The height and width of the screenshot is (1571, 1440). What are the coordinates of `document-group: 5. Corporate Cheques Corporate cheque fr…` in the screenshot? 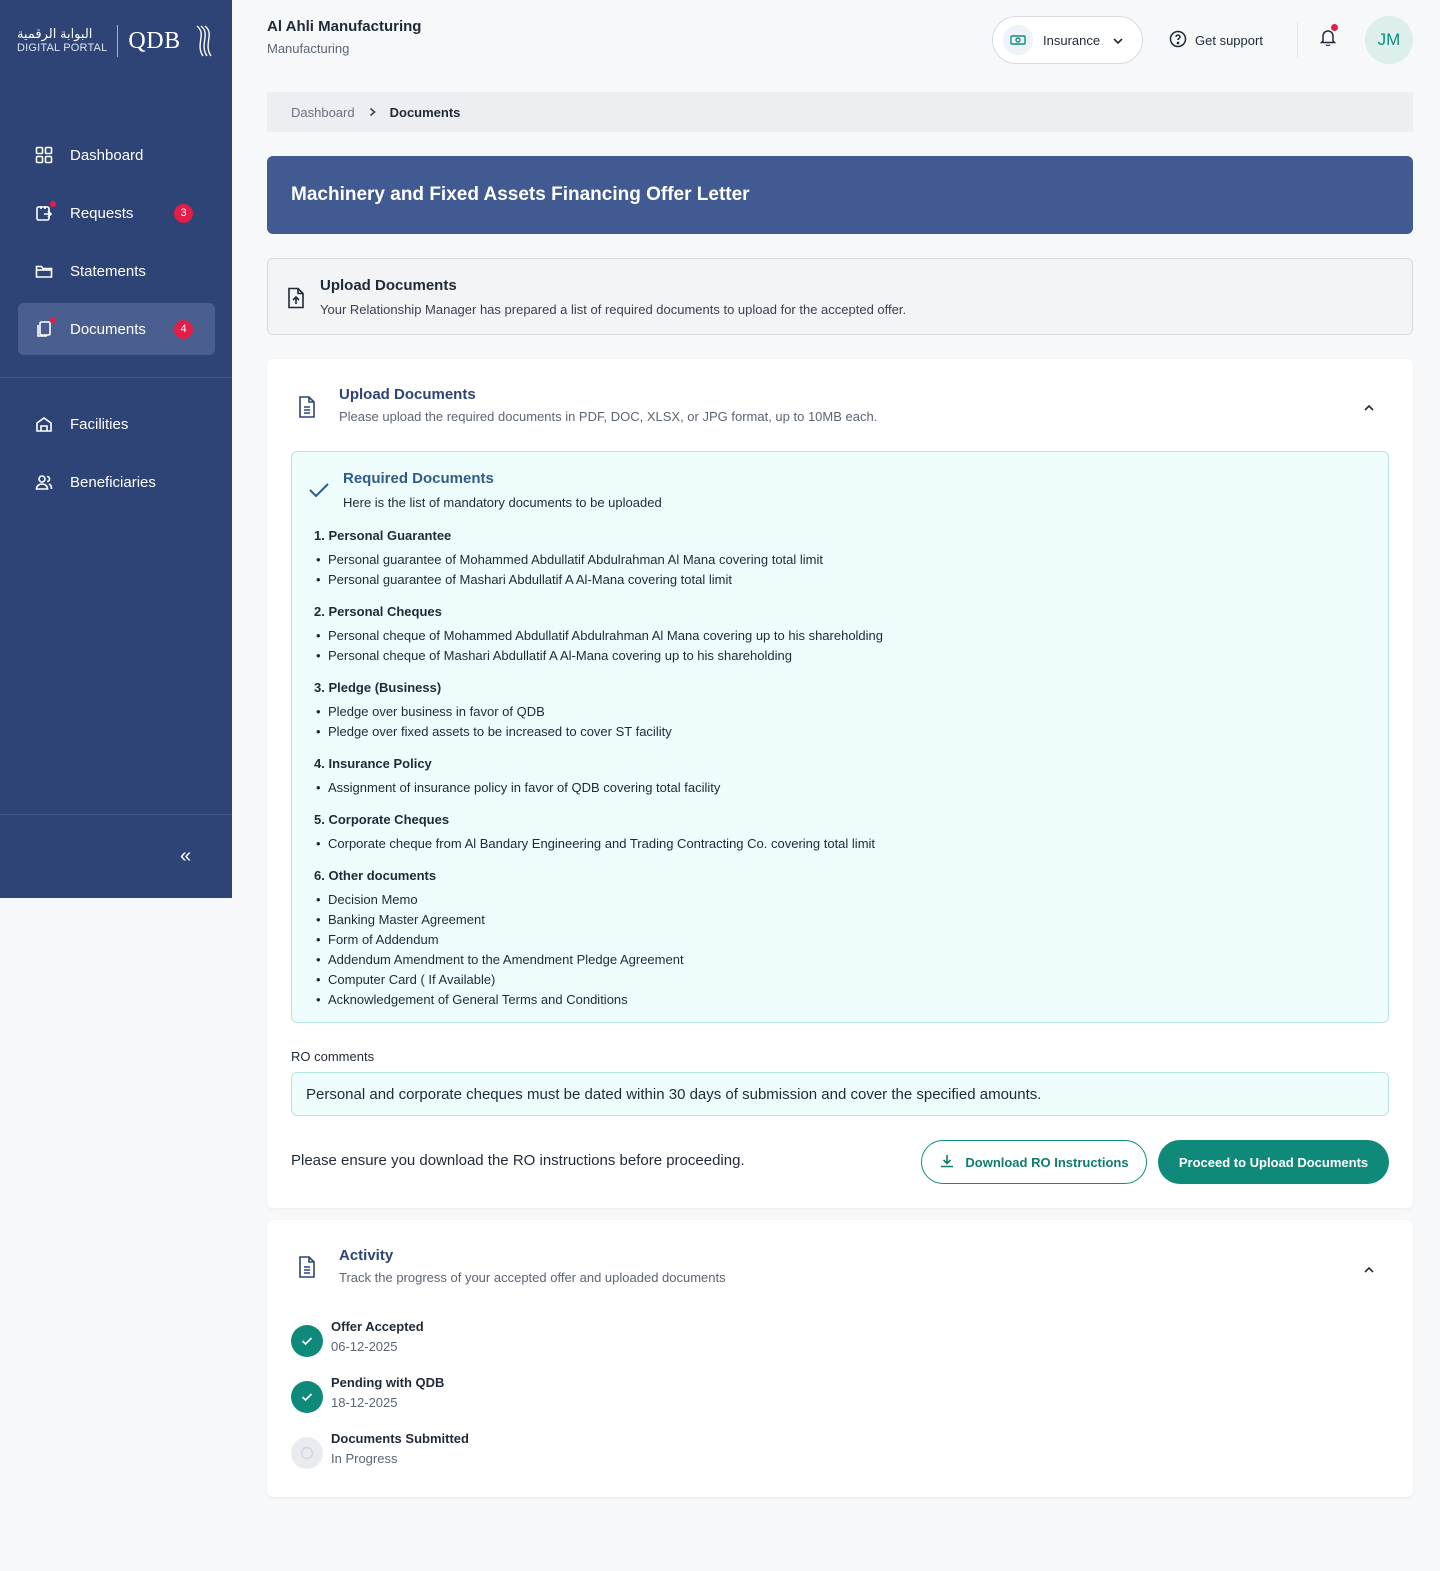 It's located at (834, 832).